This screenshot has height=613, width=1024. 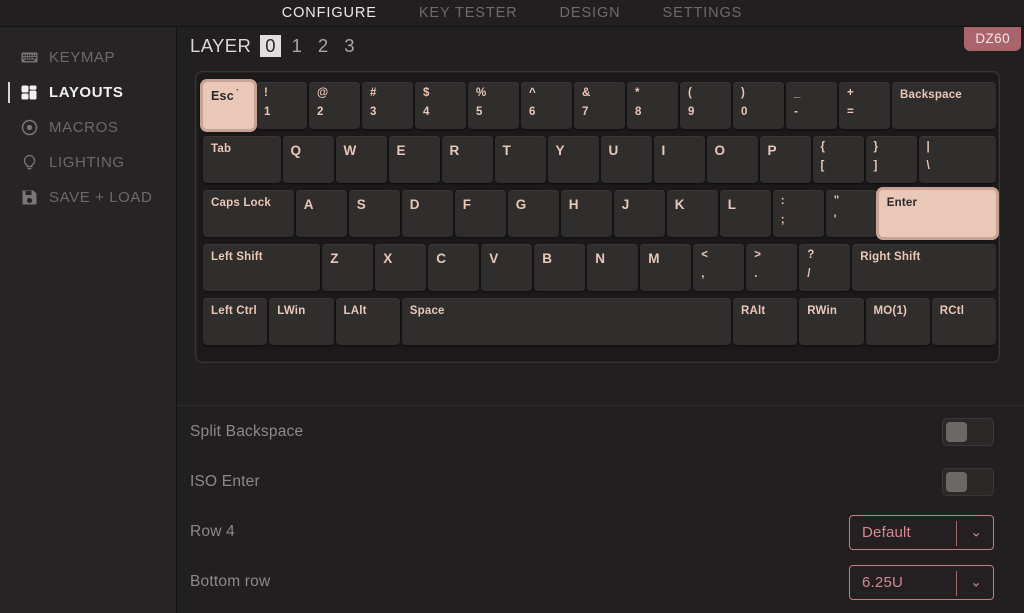 What do you see at coordinates (811, 105) in the screenshot?
I see `key-: _ -` at bounding box center [811, 105].